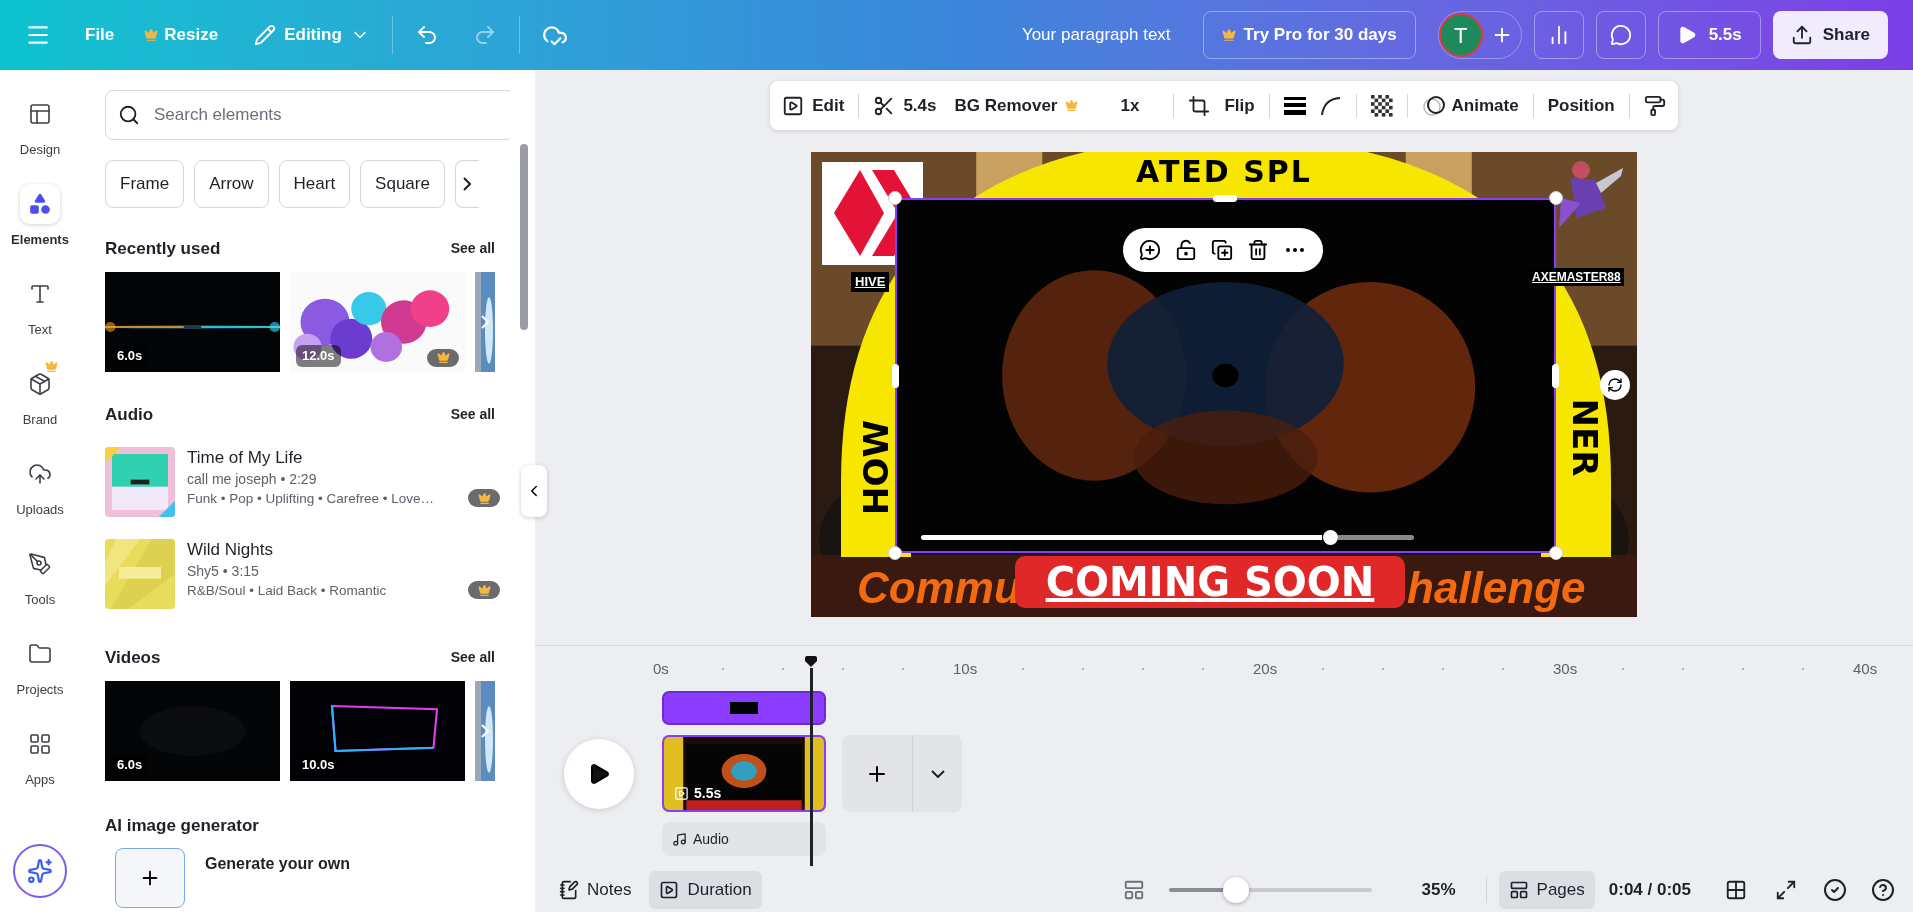 Image resolution: width=1913 pixels, height=912 pixels. Describe the element at coordinates (744, 773) in the screenshot. I see `video-clip: 5.5s` at that location.